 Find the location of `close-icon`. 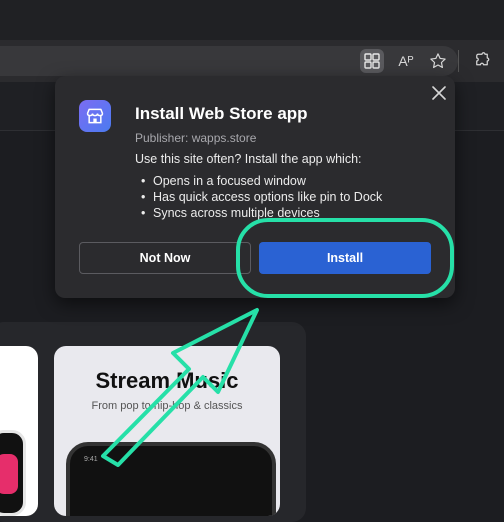

close-icon is located at coordinates (439, 94).